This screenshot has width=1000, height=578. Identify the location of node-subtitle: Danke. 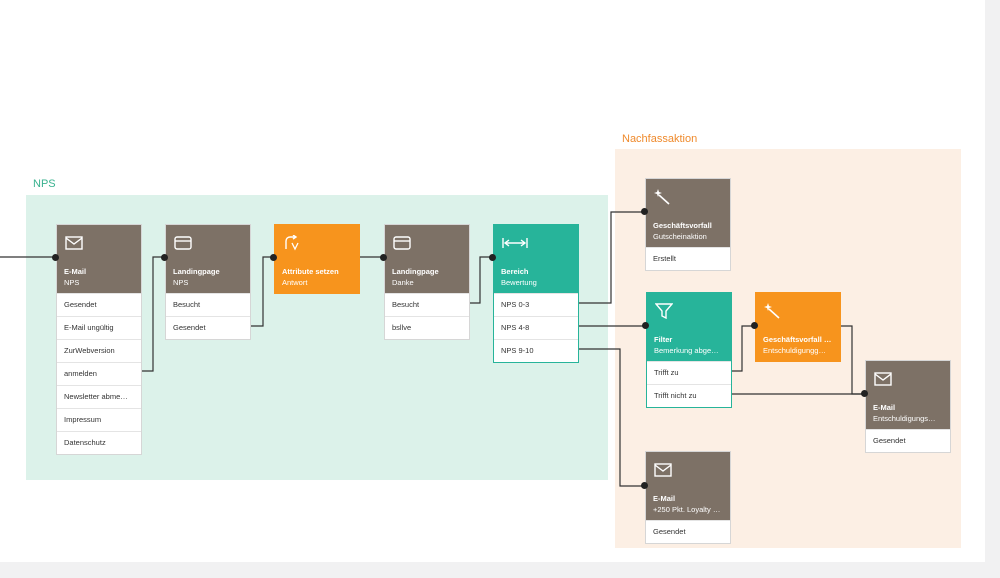
(403, 282).